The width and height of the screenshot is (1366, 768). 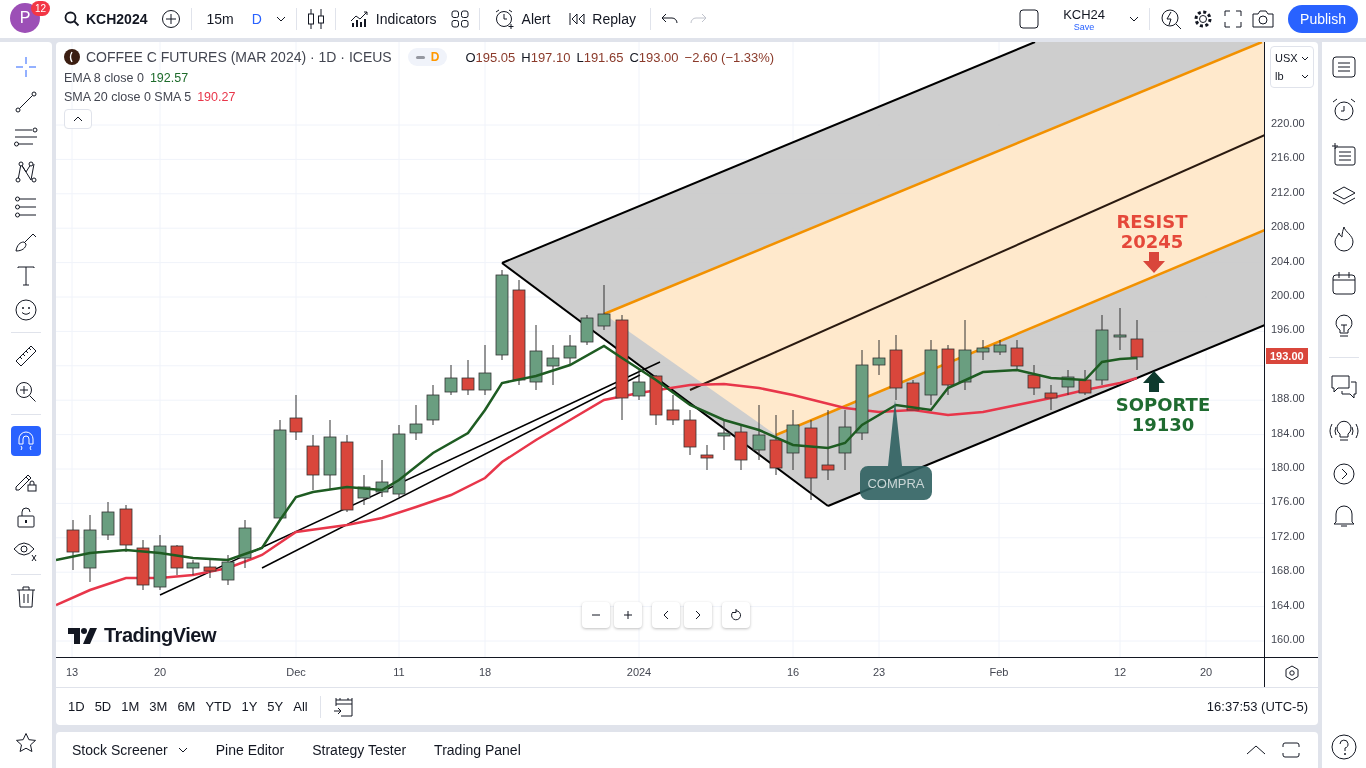 What do you see at coordinates (72, 57) in the screenshot?
I see `coffee-bean-icon` at bounding box center [72, 57].